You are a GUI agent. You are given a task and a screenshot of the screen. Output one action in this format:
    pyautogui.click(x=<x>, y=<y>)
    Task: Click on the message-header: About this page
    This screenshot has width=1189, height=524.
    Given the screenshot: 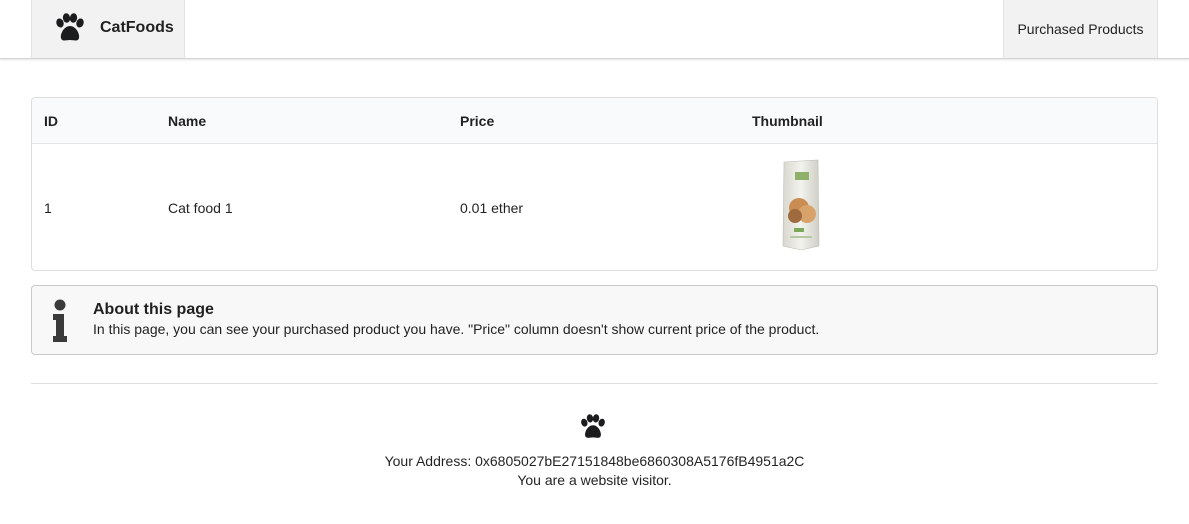 What is the action you would take?
    pyautogui.click(x=153, y=309)
    